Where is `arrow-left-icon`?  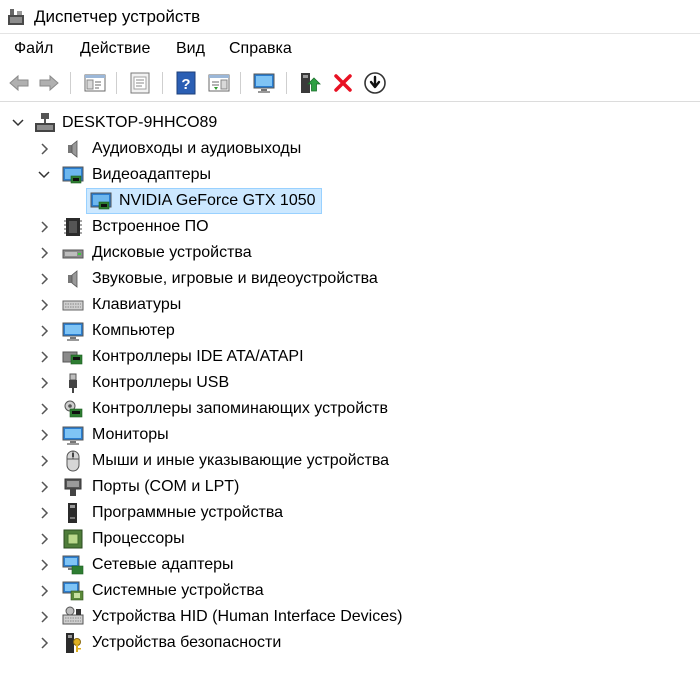 arrow-left-icon is located at coordinates (19, 83).